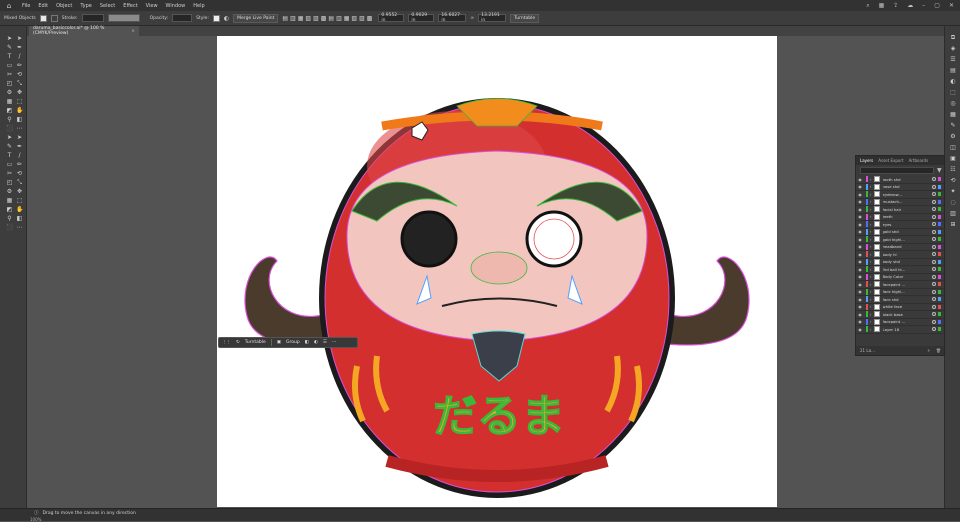 The width and height of the screenshot is (960, 522). I want to click on layer-name: body hl, so click(901, 254).